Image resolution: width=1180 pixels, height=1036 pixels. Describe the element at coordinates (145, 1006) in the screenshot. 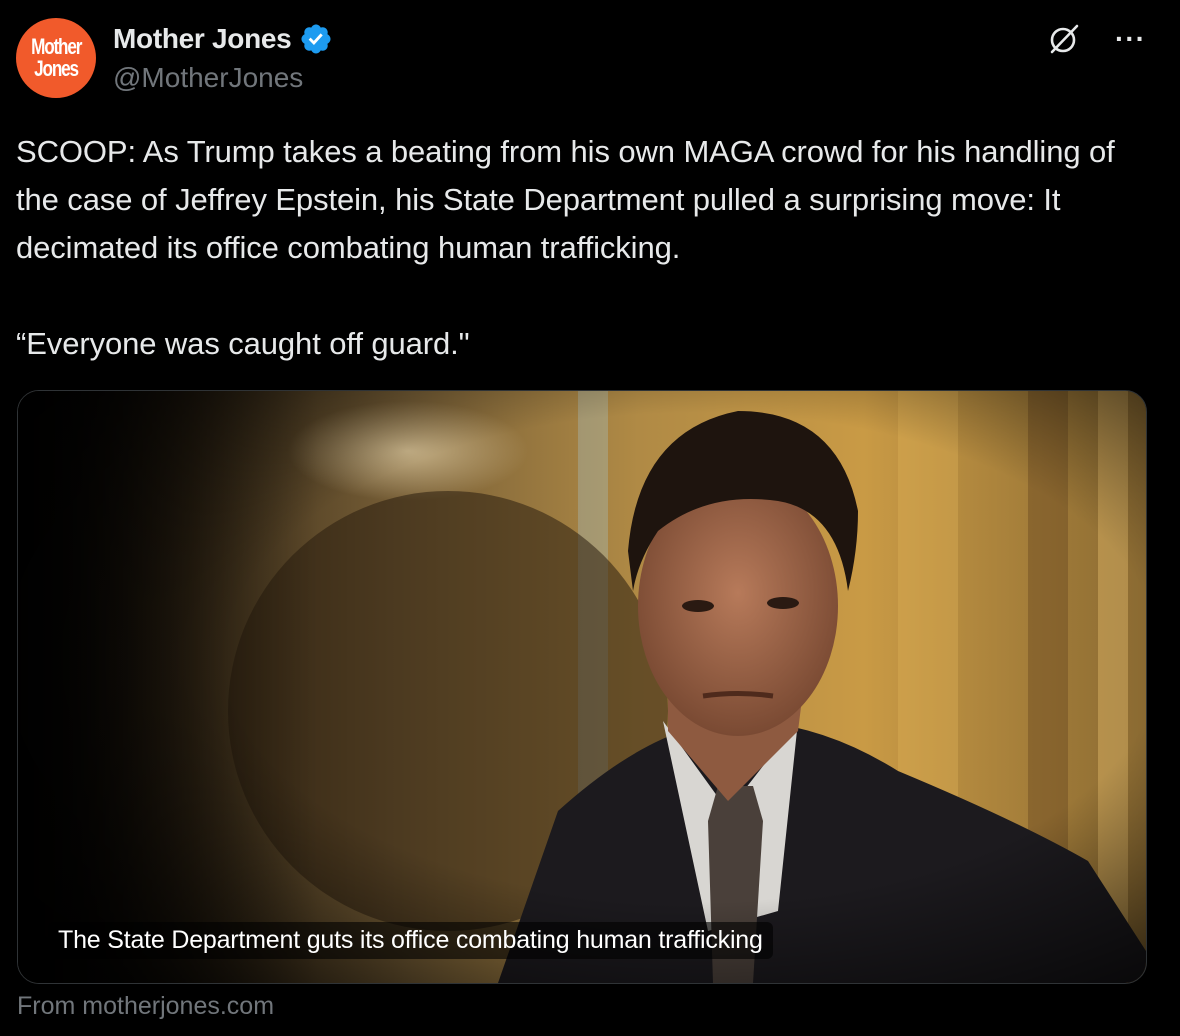

I see `card-source: From motherjones.com` at that location.